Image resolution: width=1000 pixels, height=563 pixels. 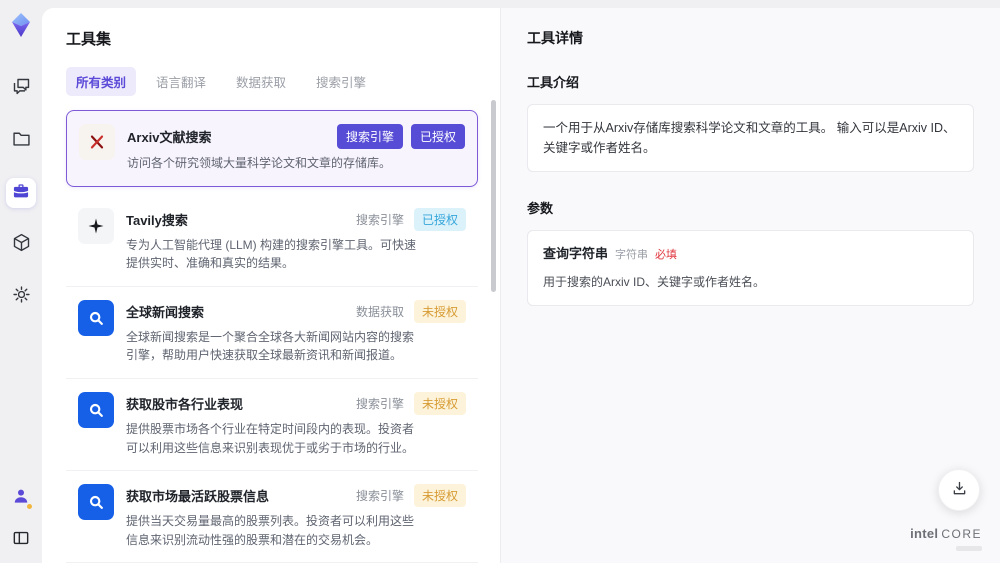 I want to click on settings-gear-icon, so click(x=21, y=297).